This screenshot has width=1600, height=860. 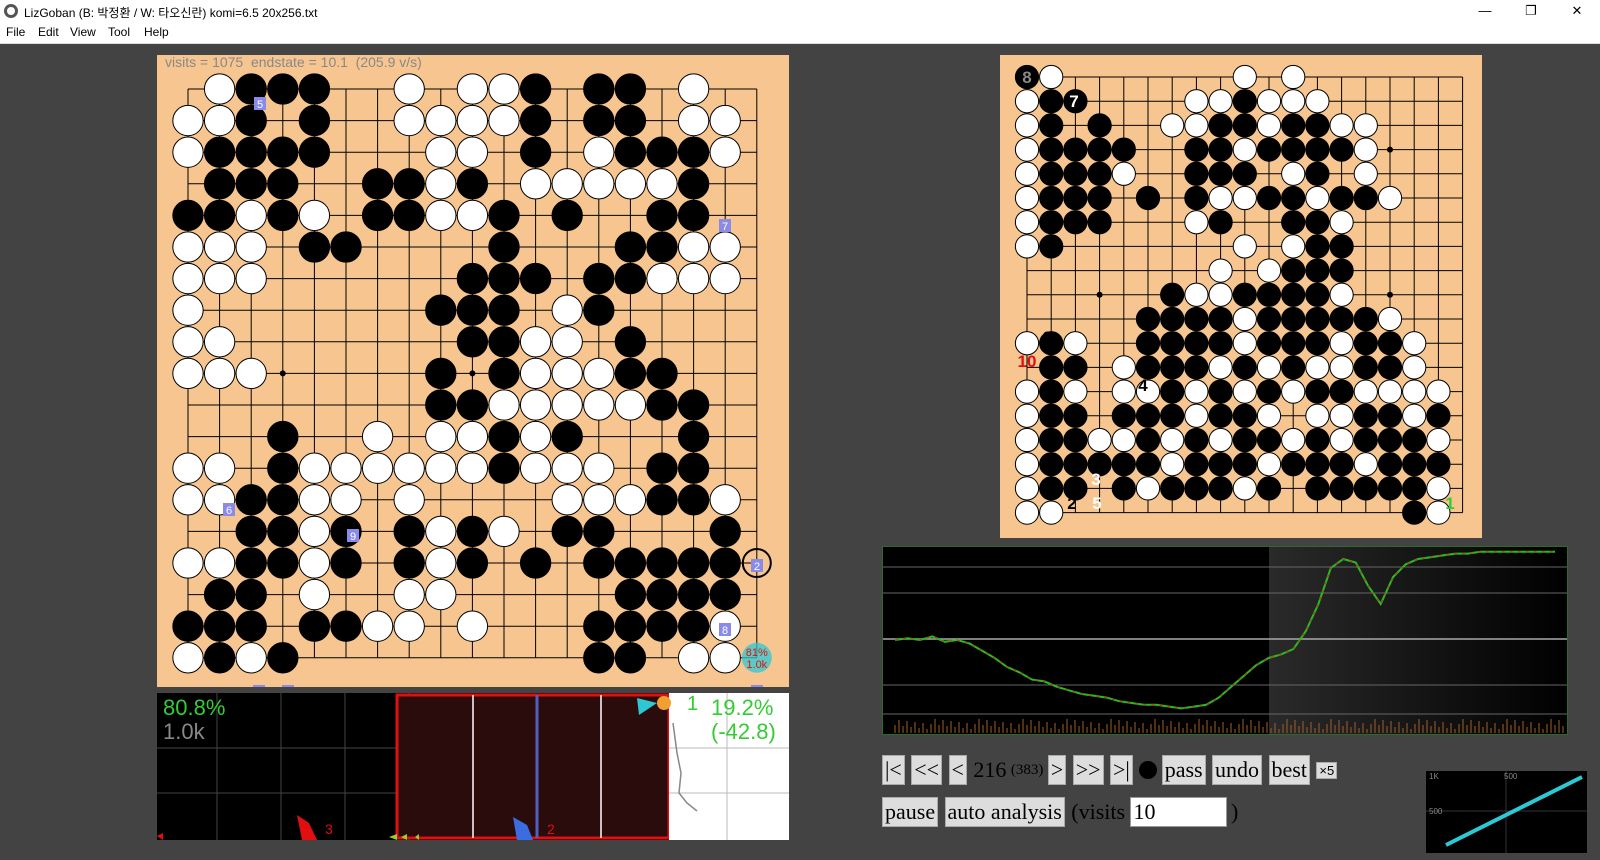 What do you see at coordinates (1289, 770) in the screenshot?
I see `best-button: best` at bounding box center [1289, 770].